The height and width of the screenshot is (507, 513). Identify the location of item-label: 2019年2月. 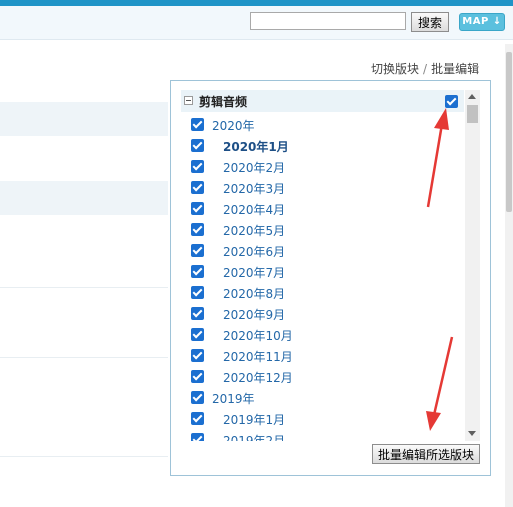
(254, 436).